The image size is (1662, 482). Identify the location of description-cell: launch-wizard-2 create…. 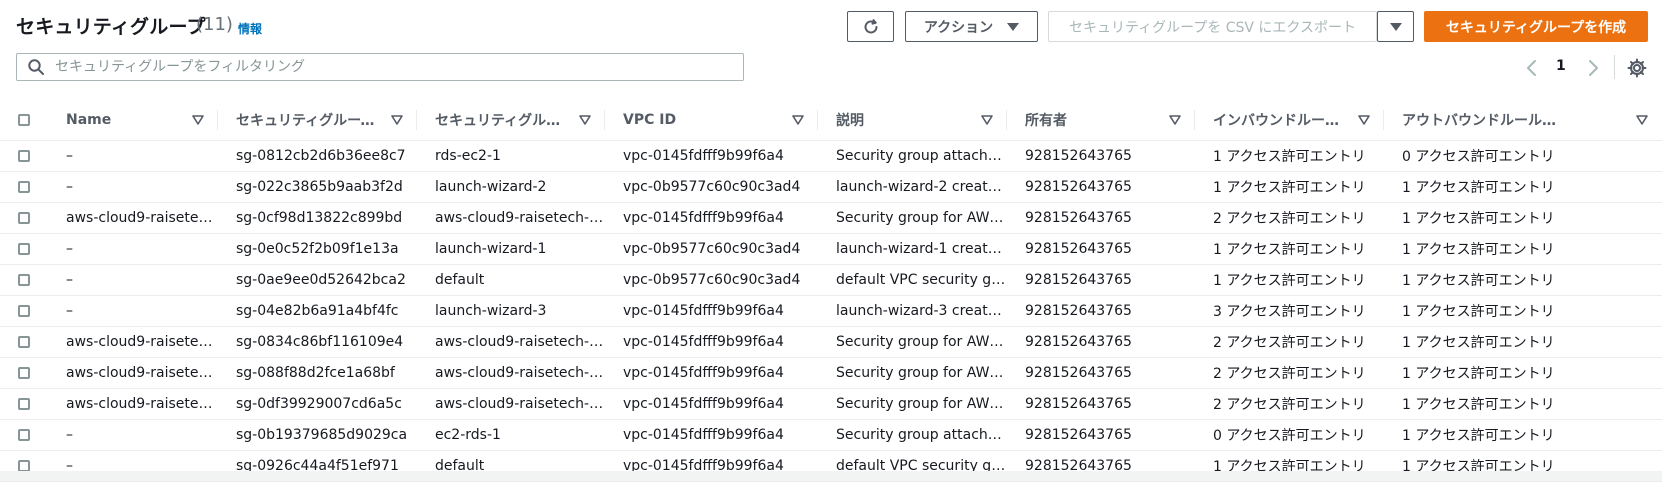
(912, 187).